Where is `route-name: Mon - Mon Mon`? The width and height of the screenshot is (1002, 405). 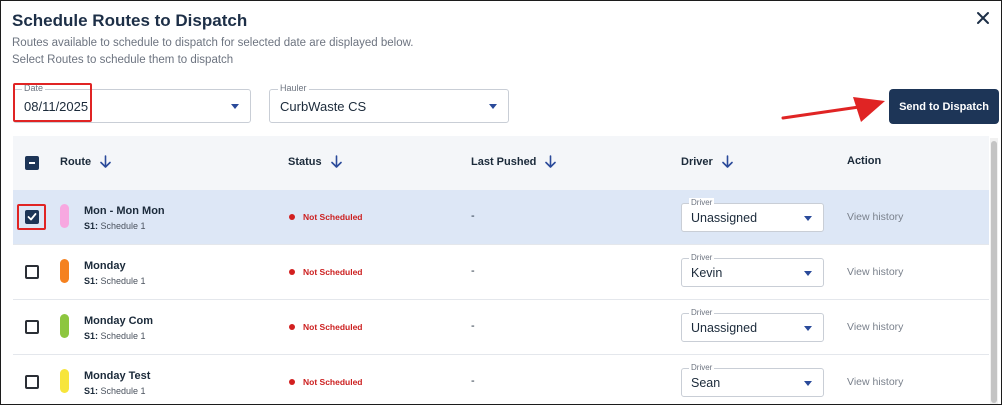 route-name: Mon - Mon Mon is located at coordinates (124, 211).